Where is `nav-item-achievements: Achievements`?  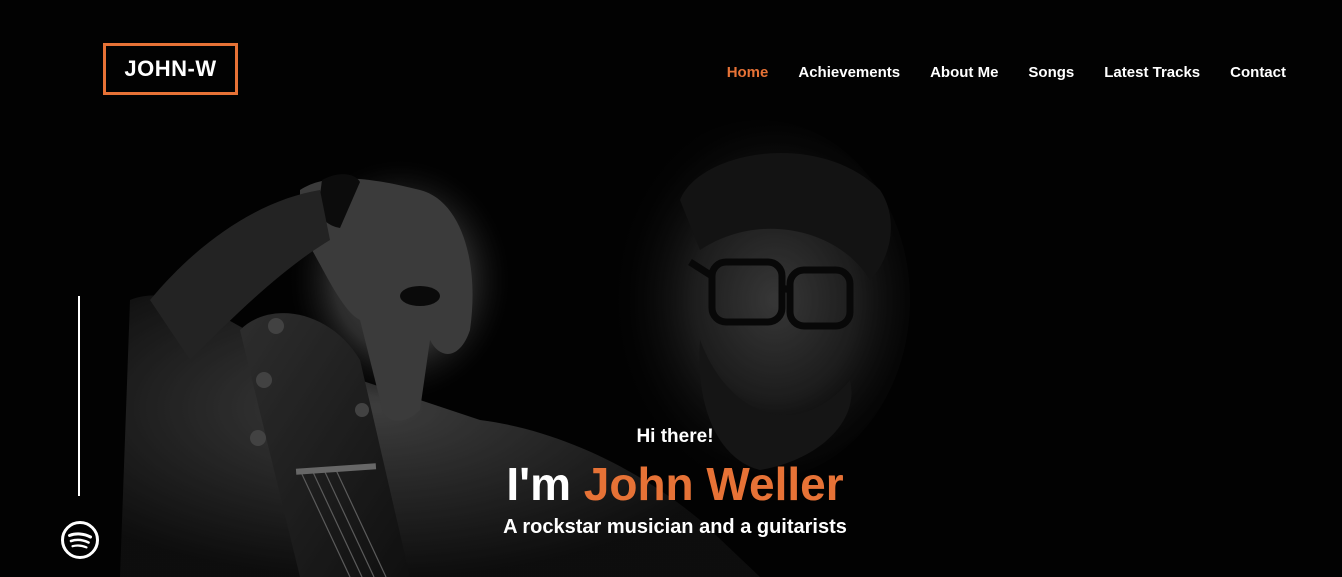 nav-item-achievements: Achievements is located at coordinates (849, 73).